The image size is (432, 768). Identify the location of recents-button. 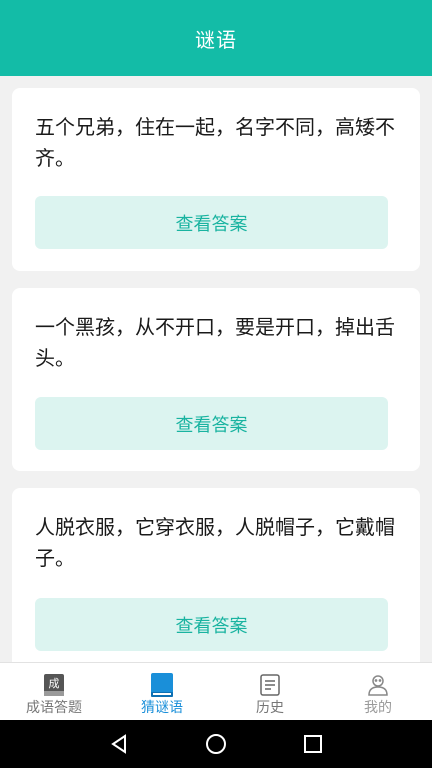
(313, 744).